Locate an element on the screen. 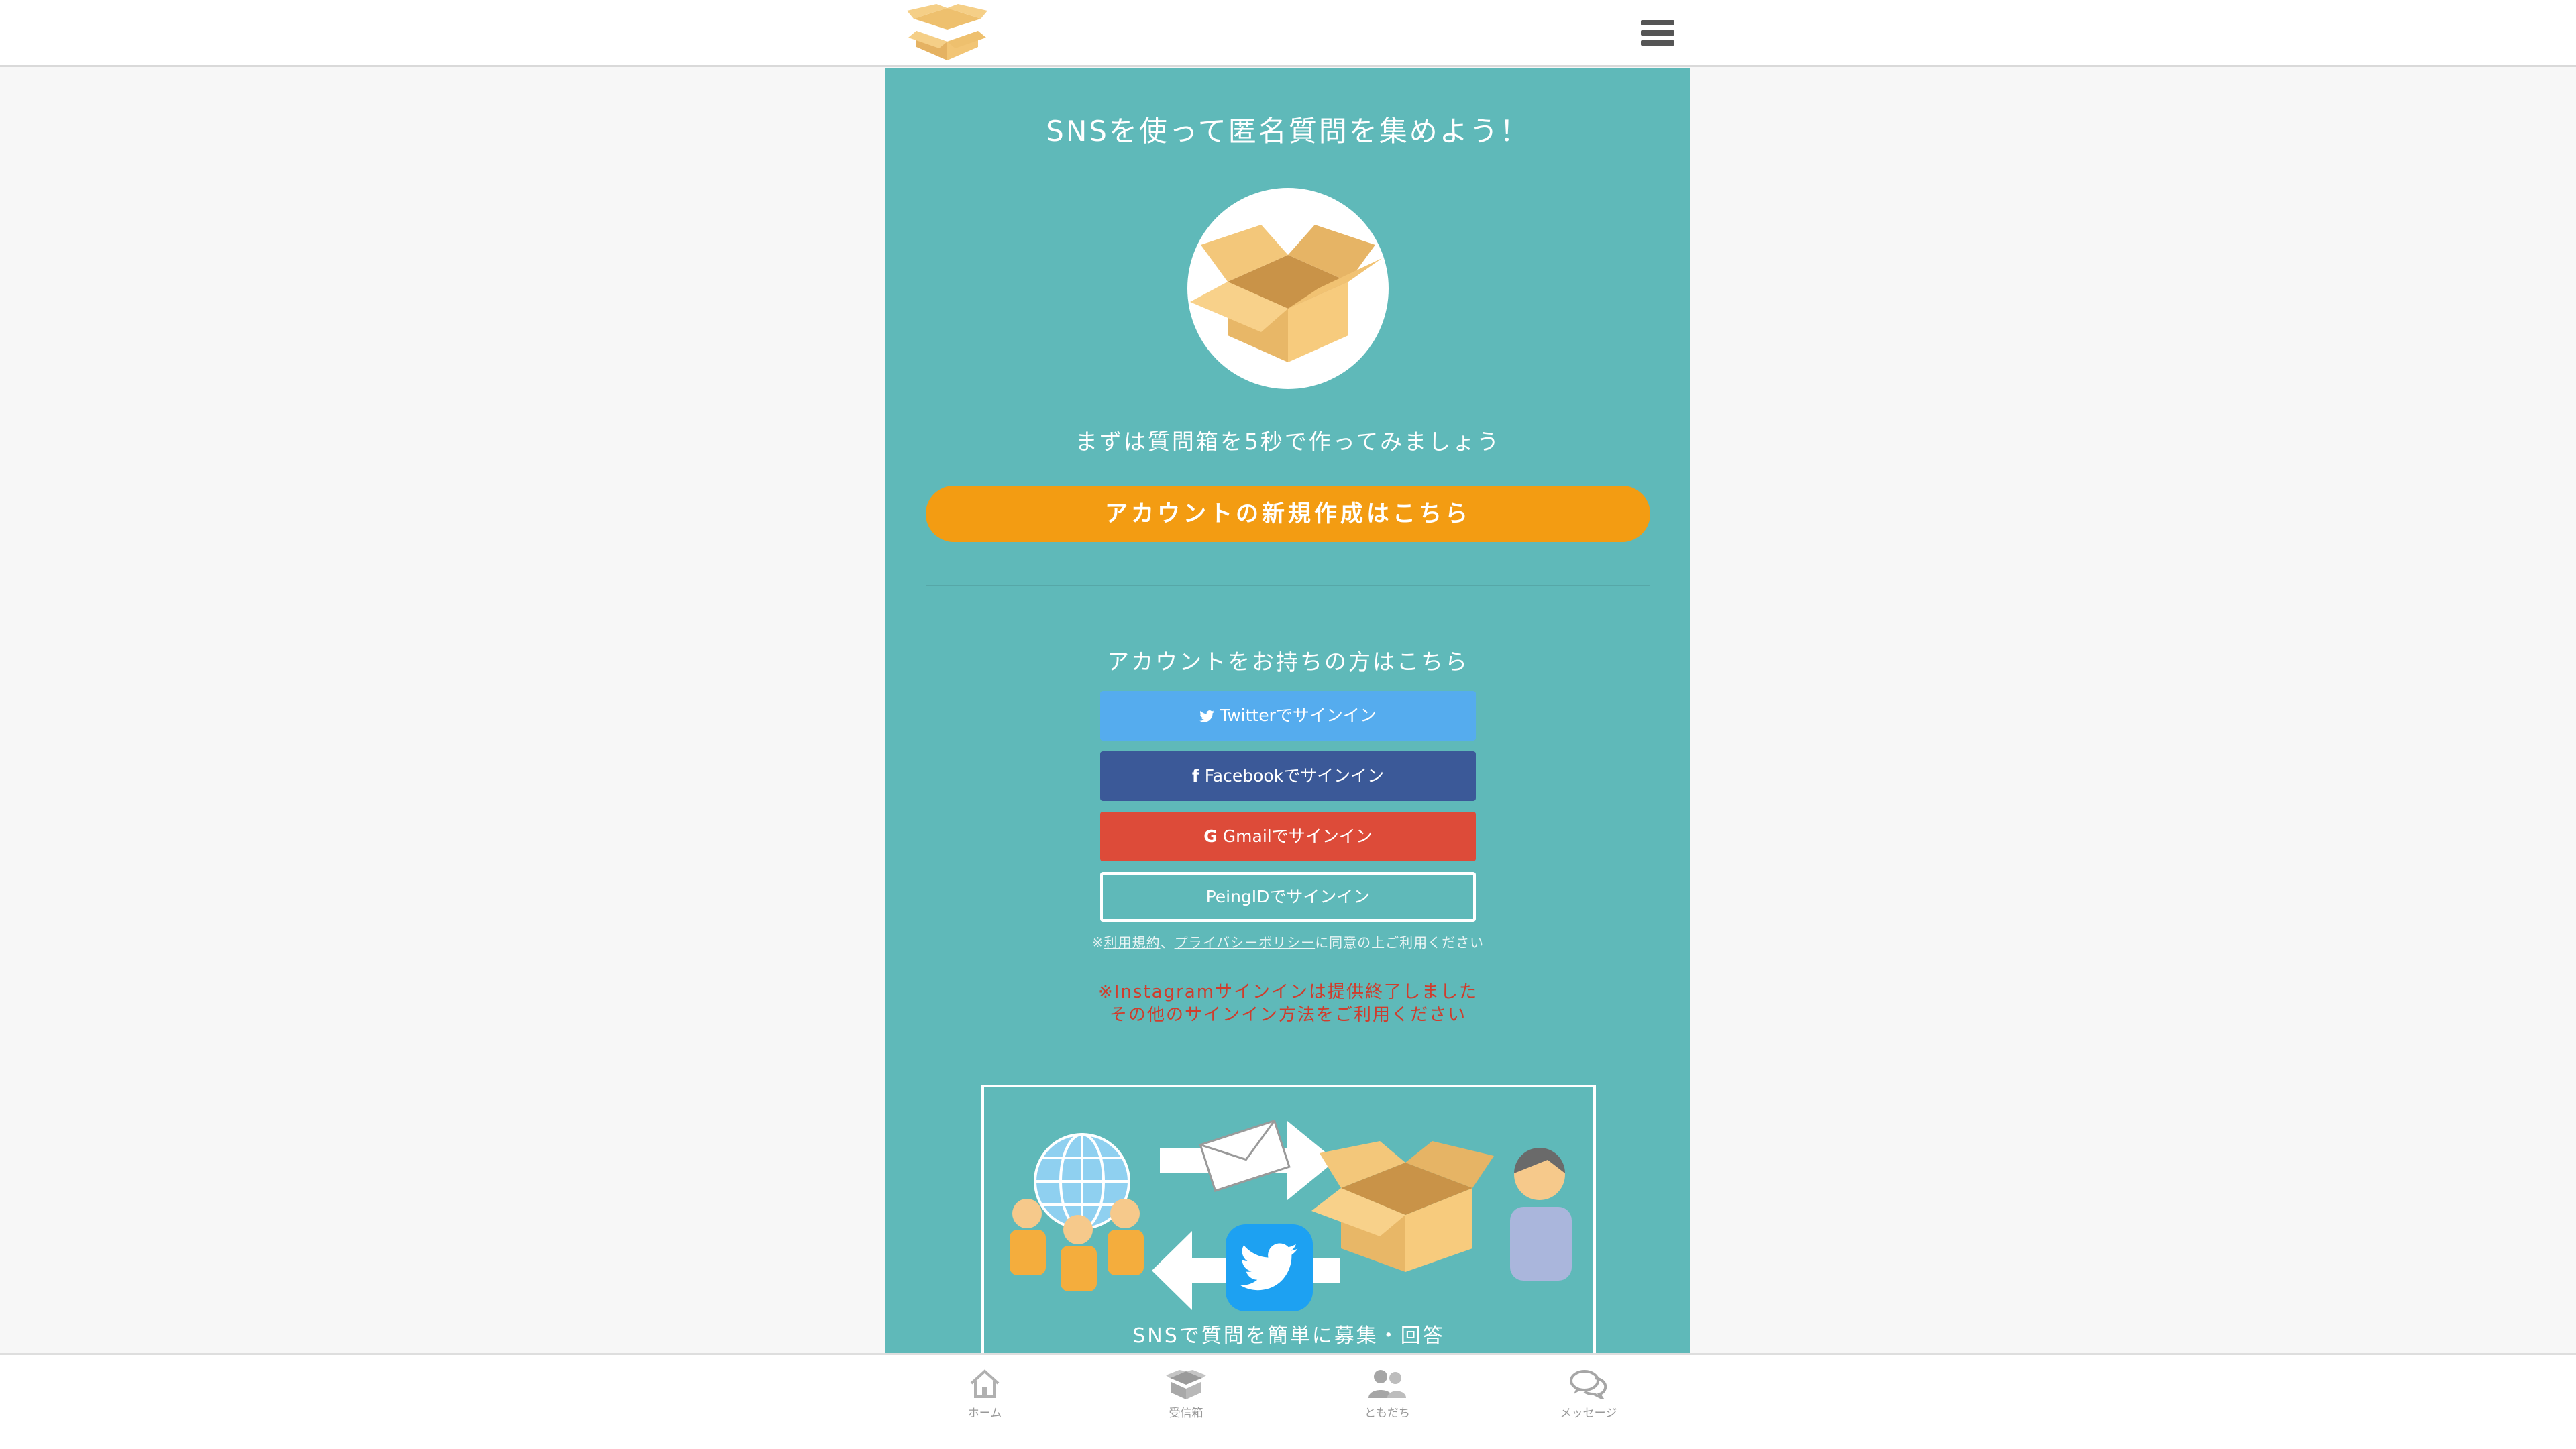 This screenshot has height=1449, width=2576. terms-prefix: ※ is located at coordinates (1097, 942).